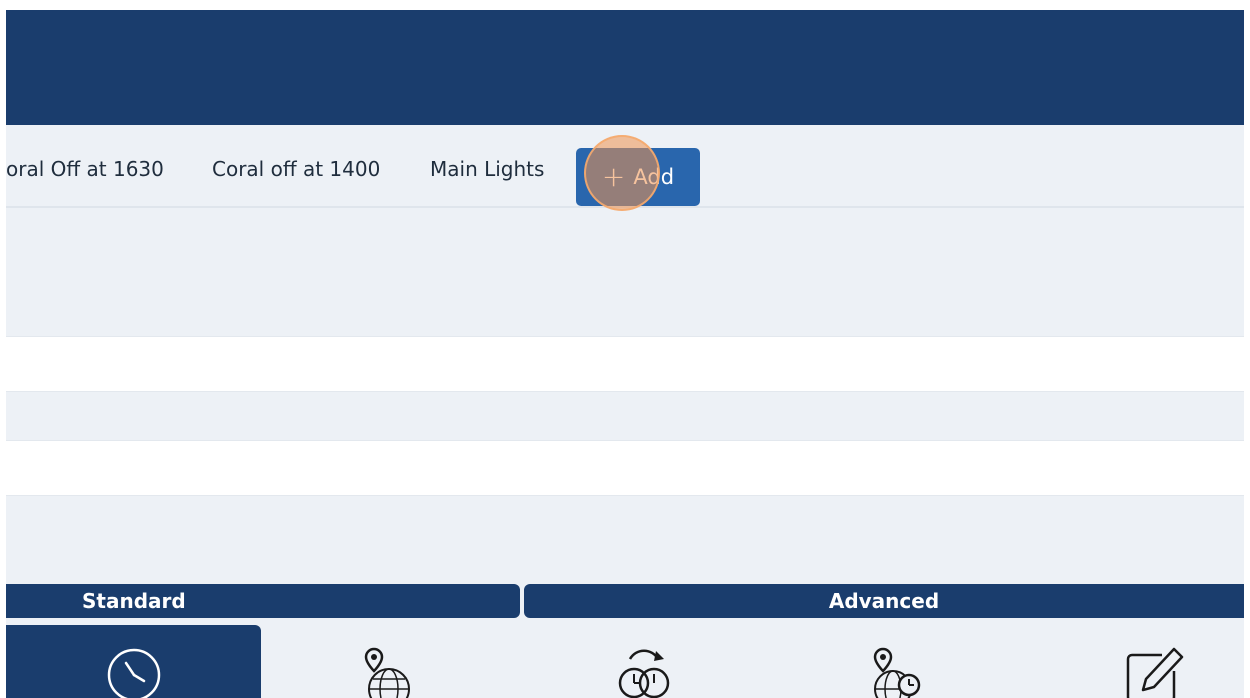  I want to click on mode-location-button, so click(388, 661).